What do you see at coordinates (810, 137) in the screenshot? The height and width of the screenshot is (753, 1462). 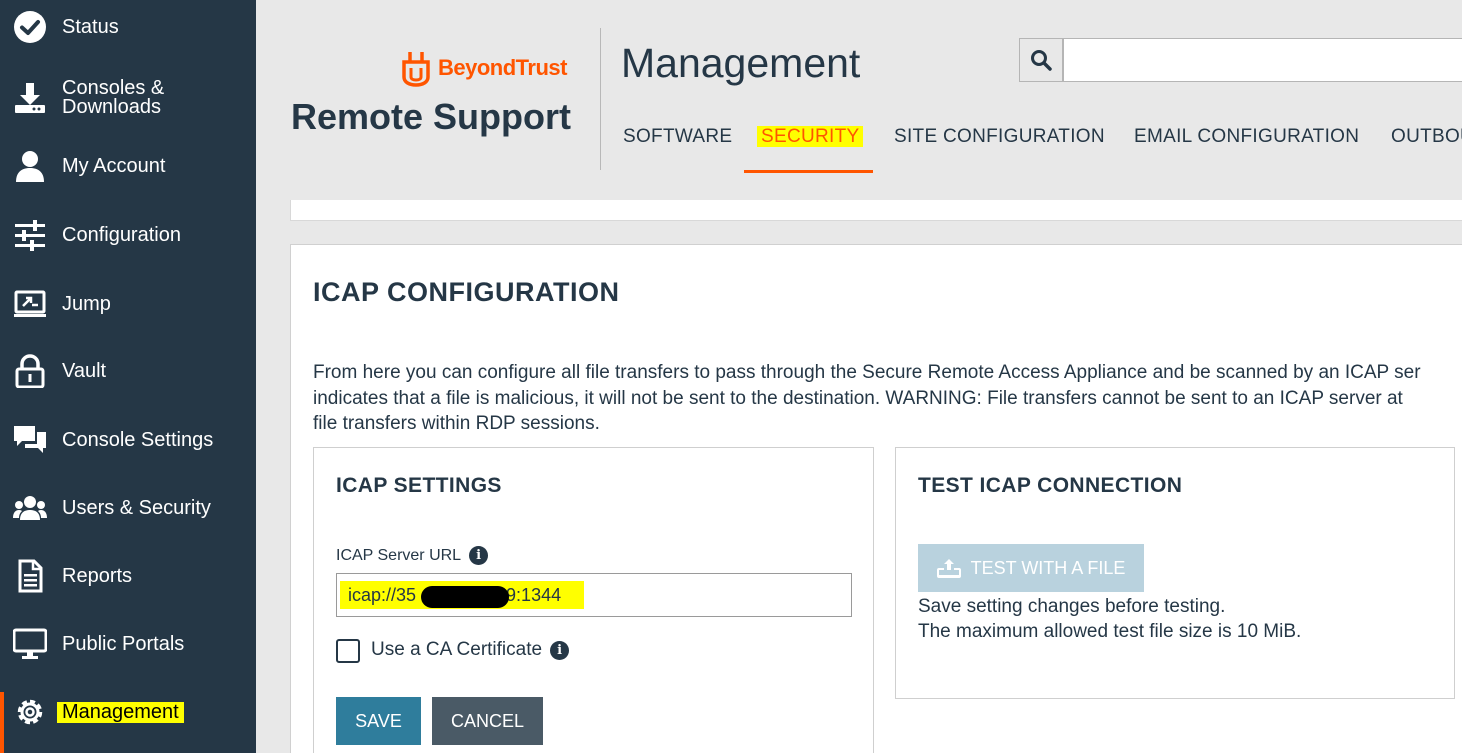 I see `tab-security: SECURITY` at bounding box center [810, 137].